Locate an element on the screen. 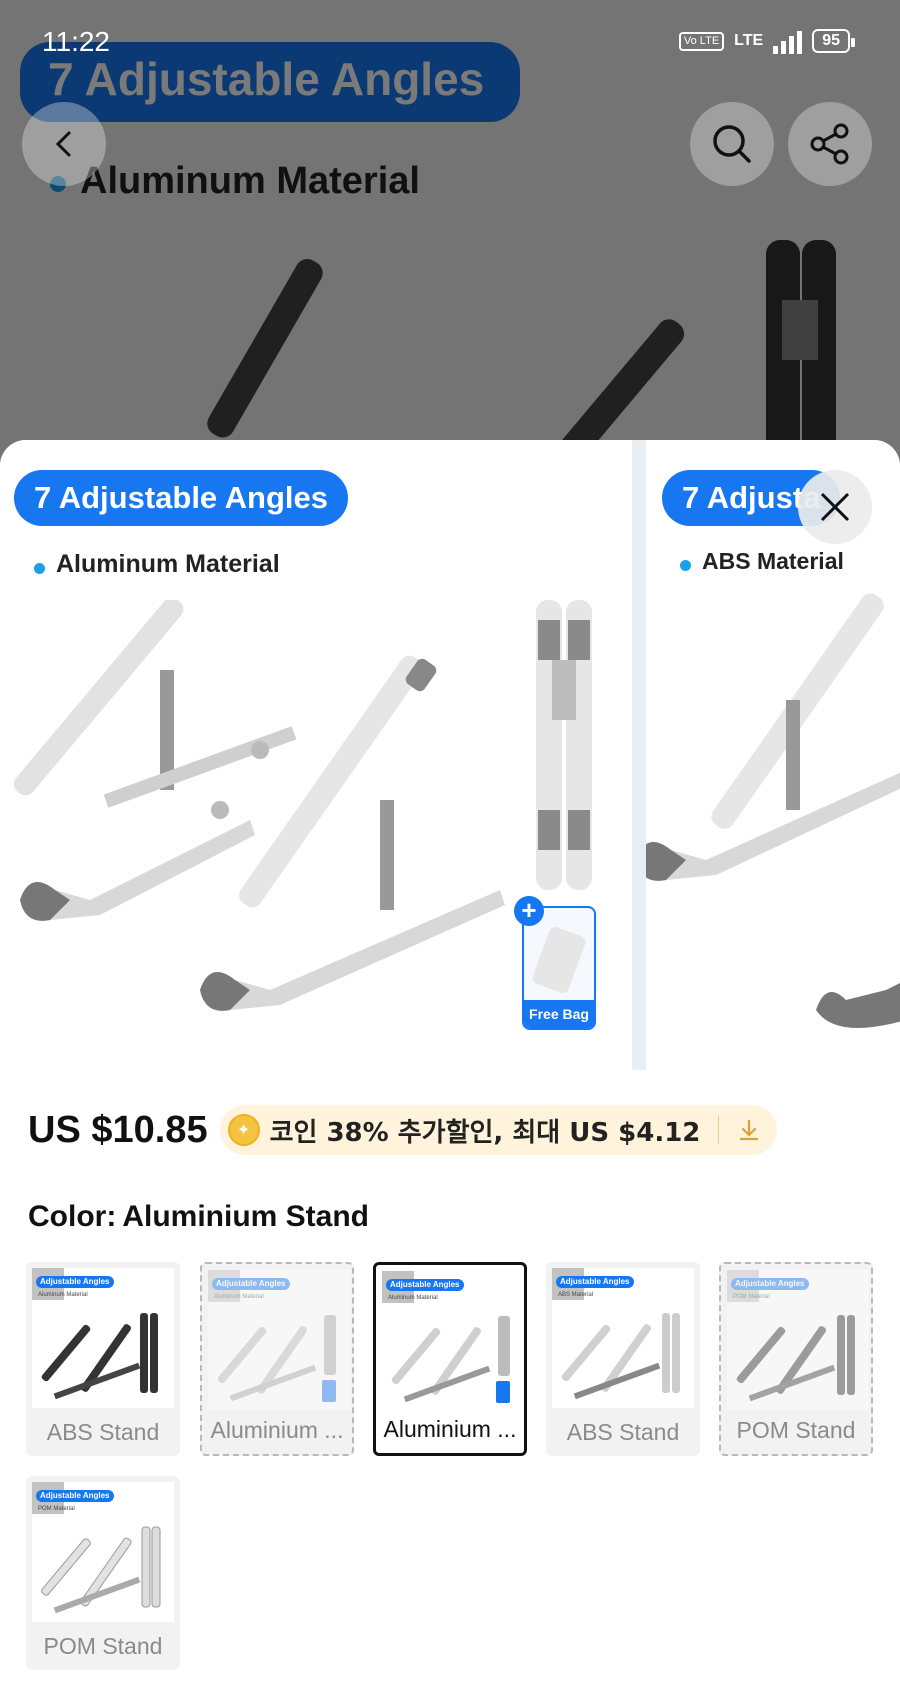 This screenshot has width=900, height=1690. close-icon is located at coordinates (835, 507).